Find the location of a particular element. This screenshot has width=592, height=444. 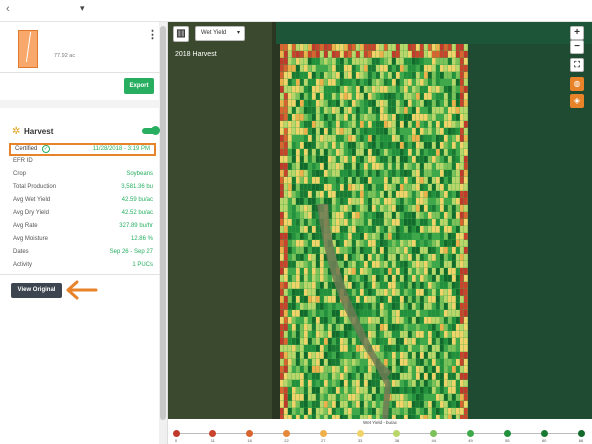

layer-select: Wet Yield ▾ is located at coordinates (220, 33).